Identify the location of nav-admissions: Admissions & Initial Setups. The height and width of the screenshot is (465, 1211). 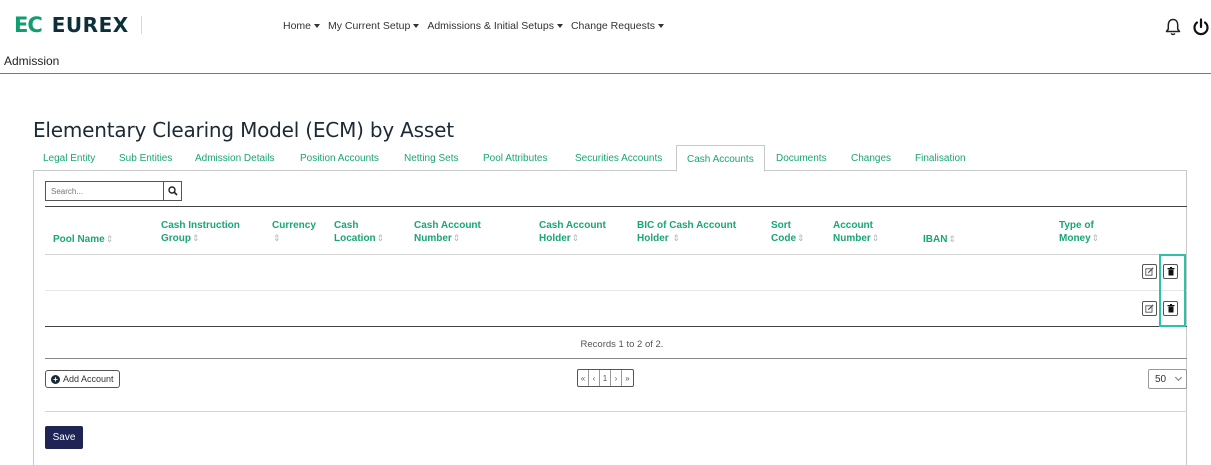
(495, 26).